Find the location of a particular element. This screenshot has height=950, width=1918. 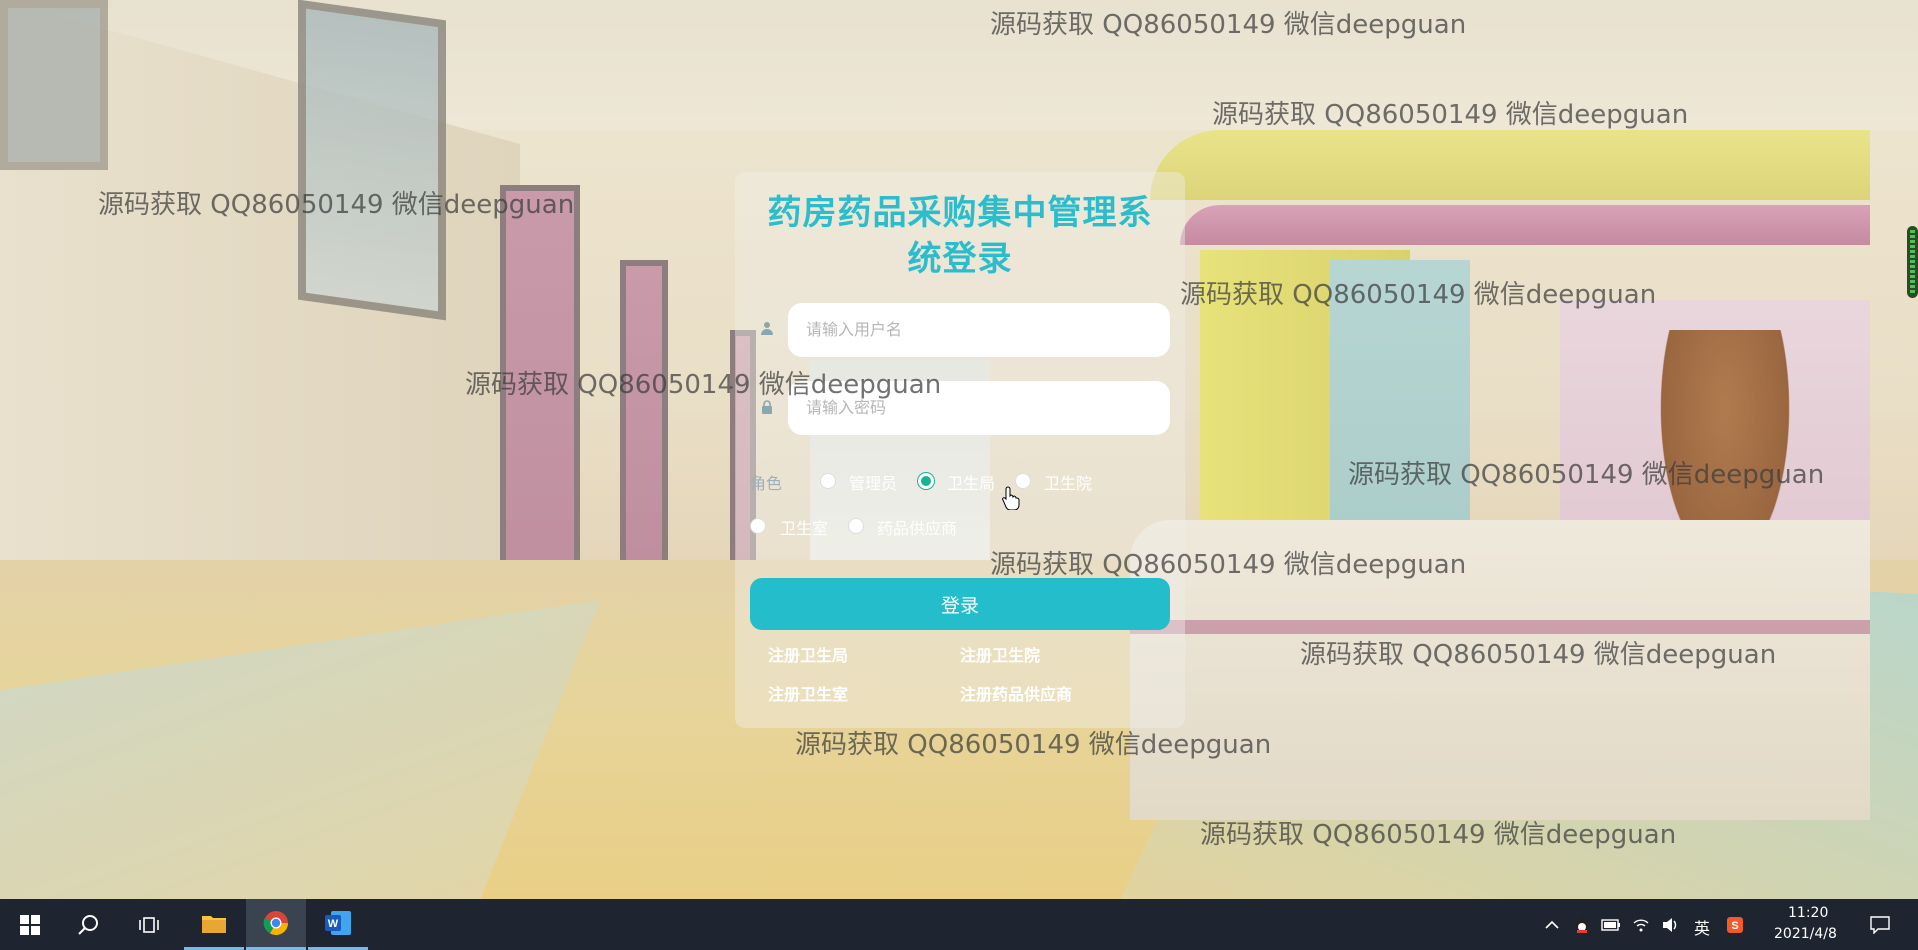

word-icon: W is located at coordinates (338, 923).